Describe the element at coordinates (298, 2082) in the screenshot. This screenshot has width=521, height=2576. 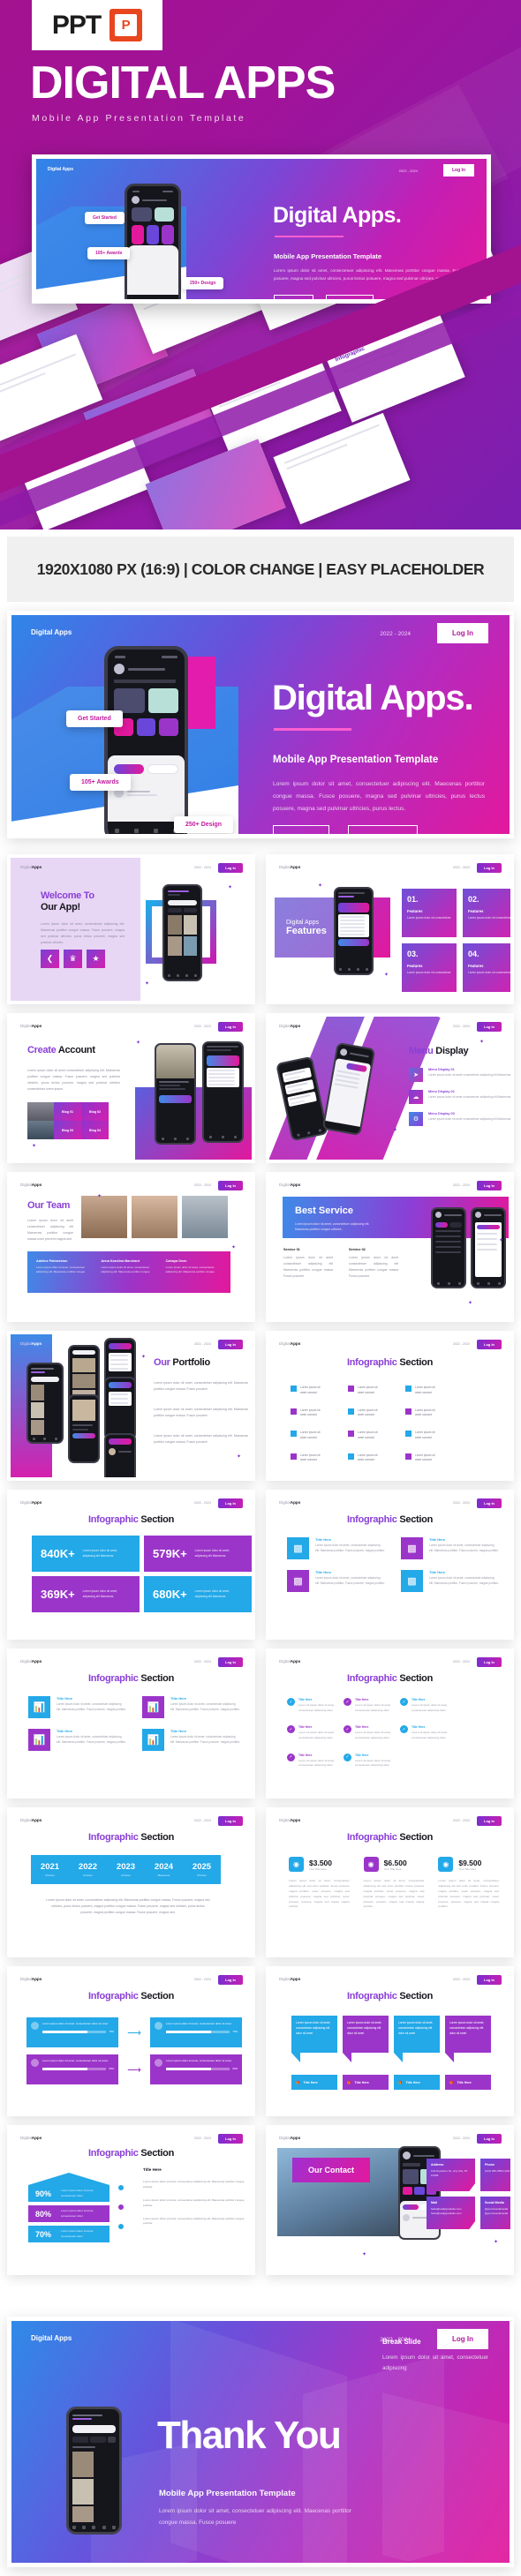
I see `gift-icon: 🎁` at that location.